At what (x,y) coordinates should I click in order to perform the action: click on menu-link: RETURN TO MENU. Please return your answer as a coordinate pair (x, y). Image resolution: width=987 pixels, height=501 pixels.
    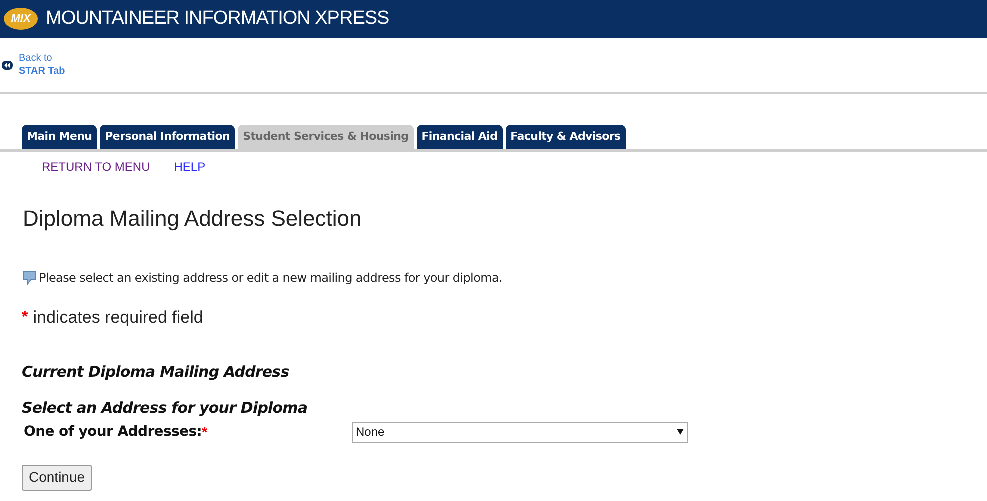
    Looking at the image, I should click on (96, 167).